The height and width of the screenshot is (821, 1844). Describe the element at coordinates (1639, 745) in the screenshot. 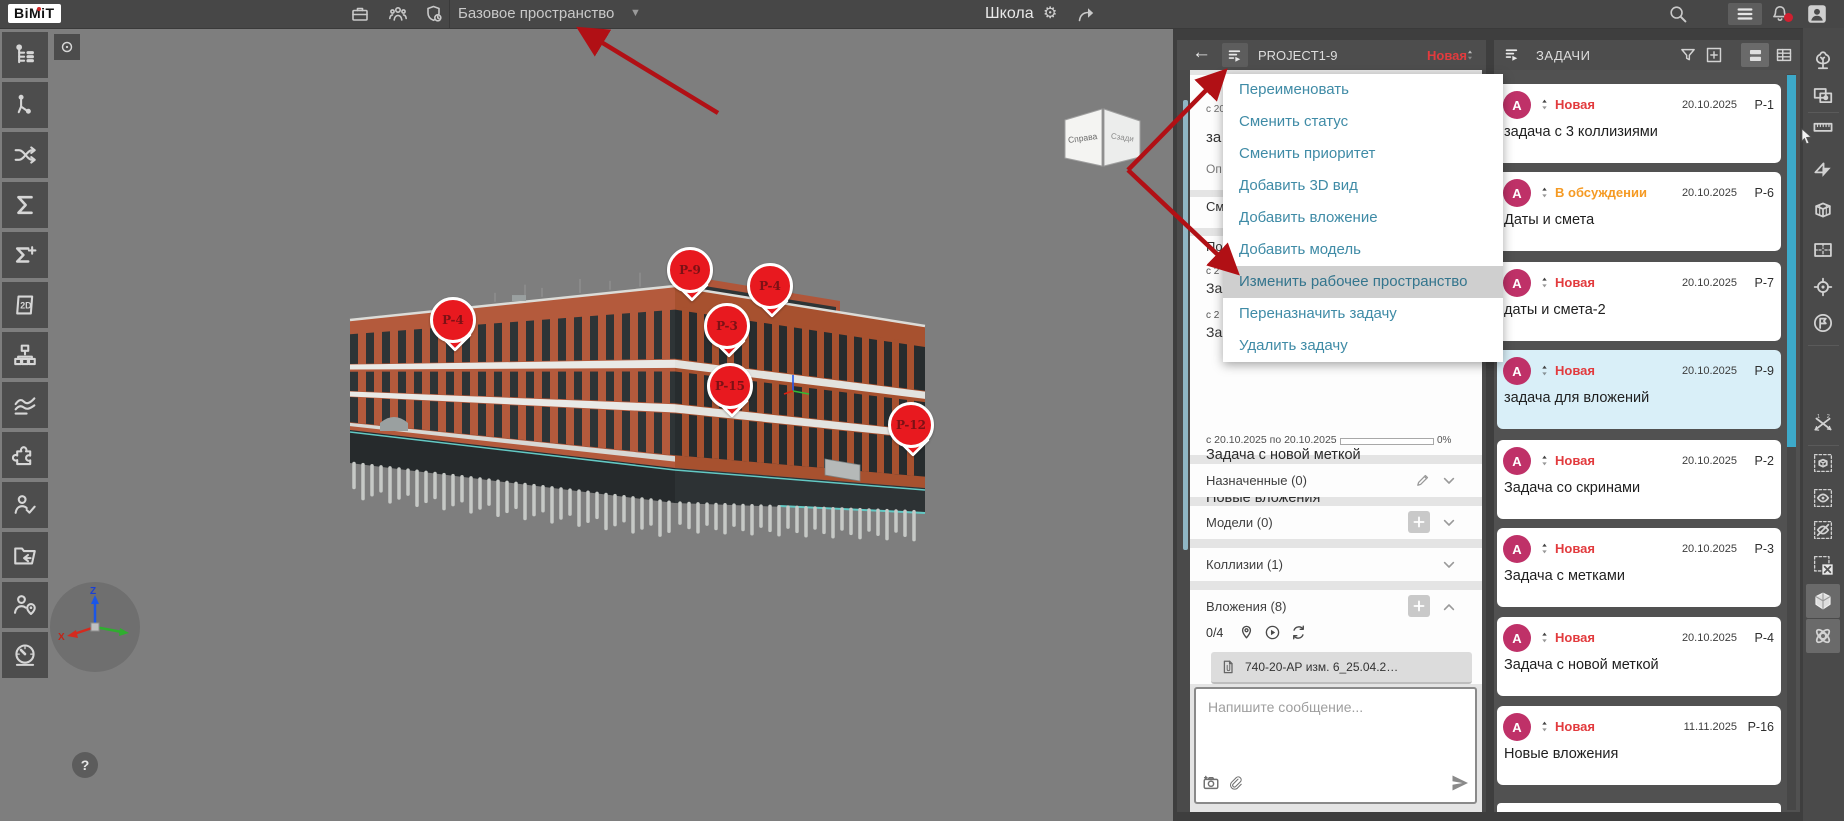

I see `task-card: A Новая 11.11.2025 P-16 Новые вложения` at that location.